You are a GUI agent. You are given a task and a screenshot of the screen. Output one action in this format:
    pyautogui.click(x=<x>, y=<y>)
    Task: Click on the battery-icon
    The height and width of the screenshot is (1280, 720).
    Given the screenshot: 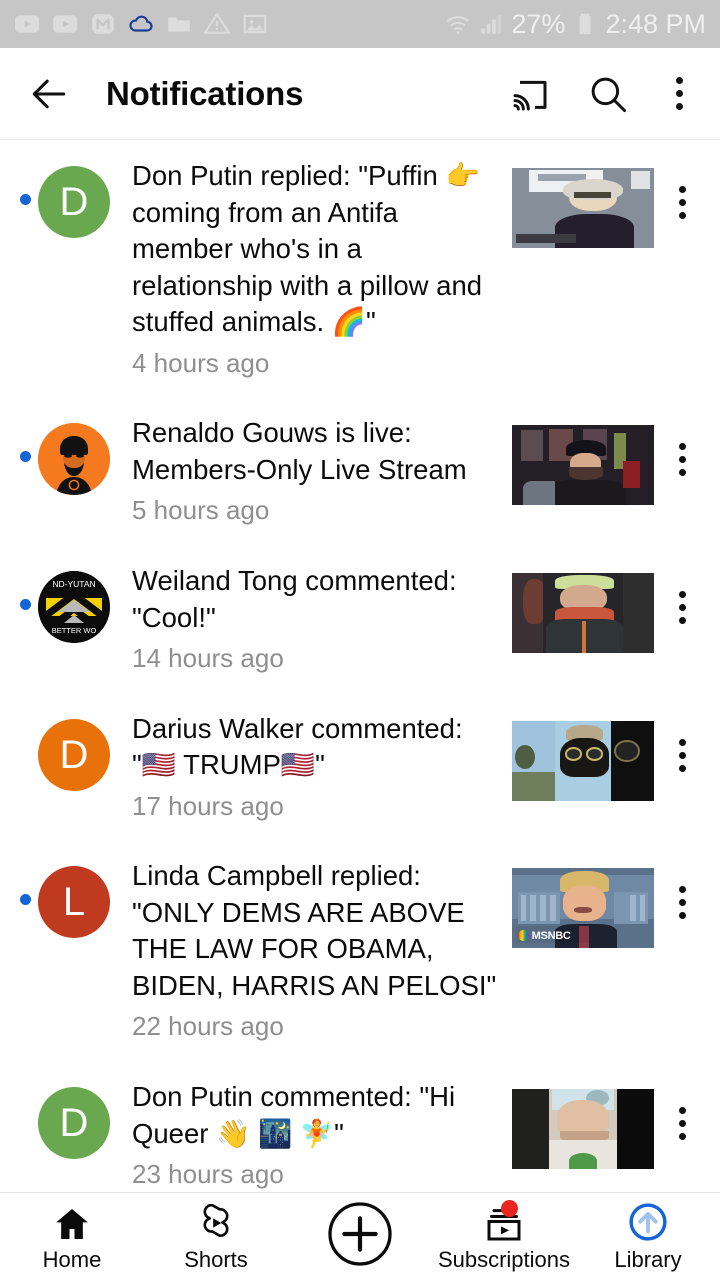 What is the action you would take?
    pyautogui.click(x=585, y=24)
    